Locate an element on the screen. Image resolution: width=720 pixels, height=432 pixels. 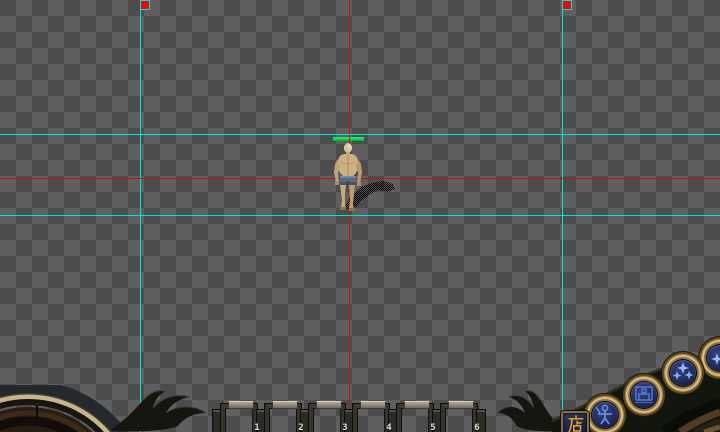
npc-button is located at coordinates (605, 415).